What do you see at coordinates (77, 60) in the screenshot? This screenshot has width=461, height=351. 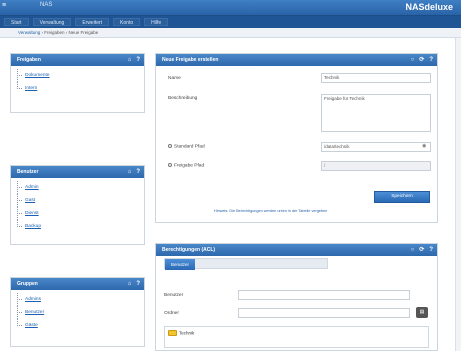 I see `shares-panel-header: Freigaben ⌂ ?` at bounding box center [77, 60].